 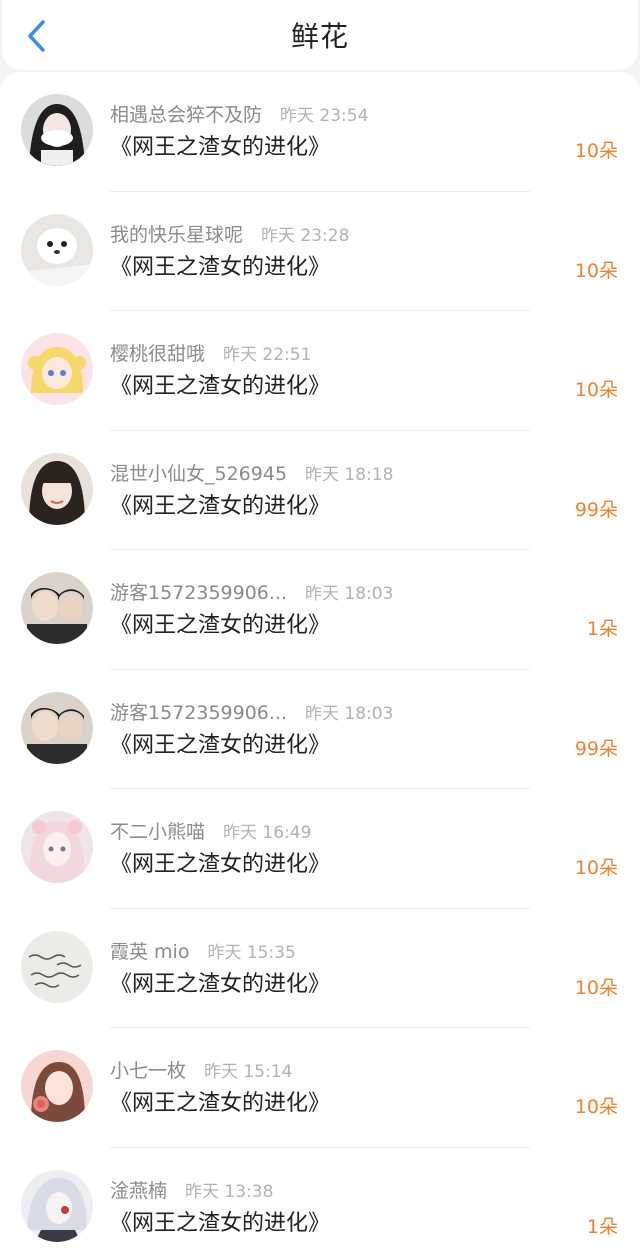 I want to click on record-row: 混世小仙女_526945 昨天 18:18 《网王之渣女的进化》 99朵, so click(x=320, y=490).